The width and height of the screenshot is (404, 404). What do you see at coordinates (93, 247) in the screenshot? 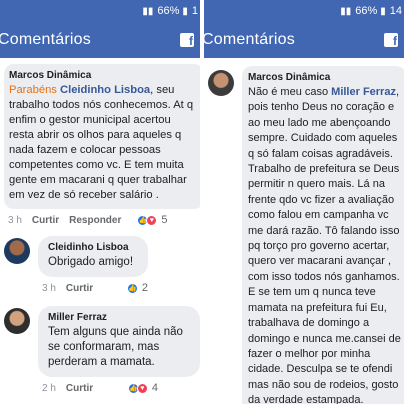
I see `comment-author: Cleidinho Lisboa` at bounding box center [93, 247].